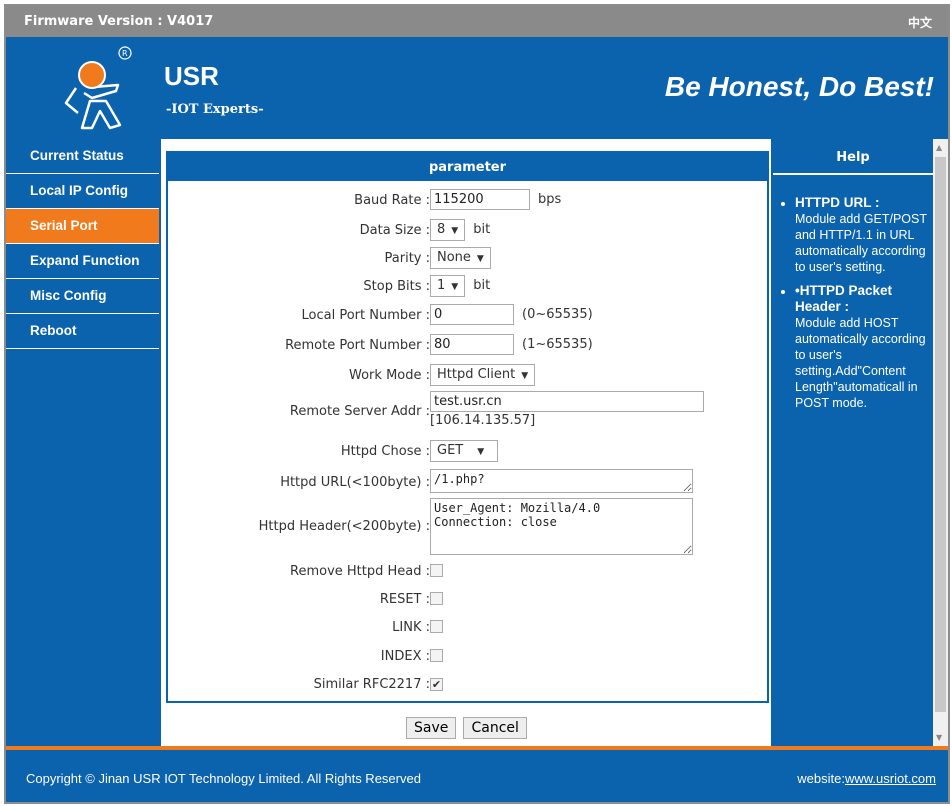 This screenshot has height=806, width=952. Describe the element at coordinates (472, 314) in the screenshot. I see `local-port-input` at that location.